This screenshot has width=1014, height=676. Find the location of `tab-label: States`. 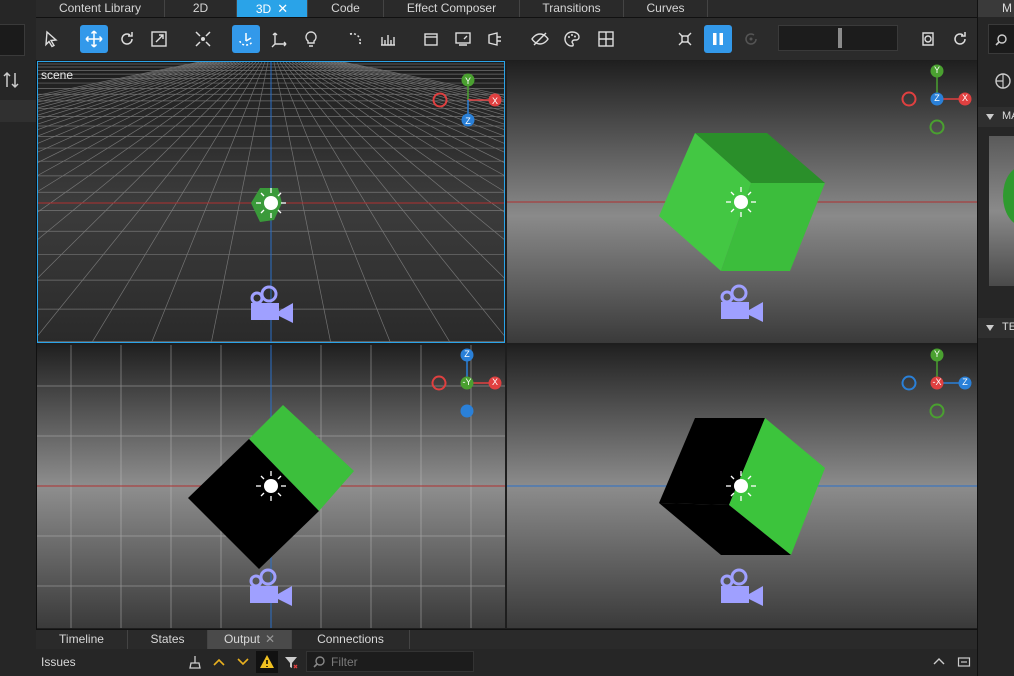

tab-label: States is located at coordinates (167, 639).